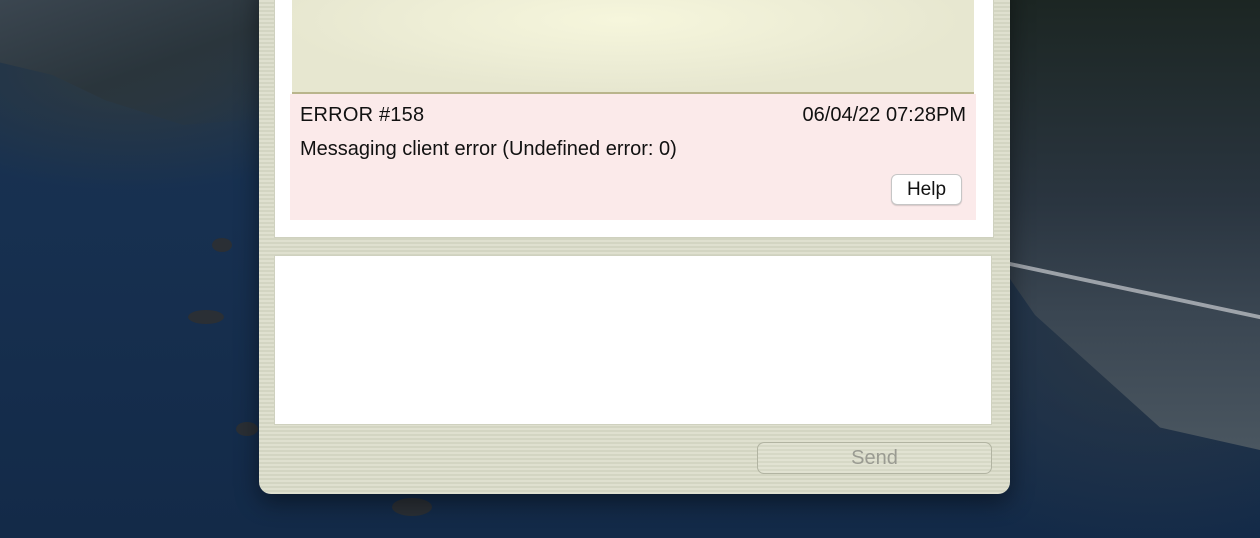 This screenshot has height=538, width=1260. I want to click on error-title: ERROR #158, so click(362, 115).